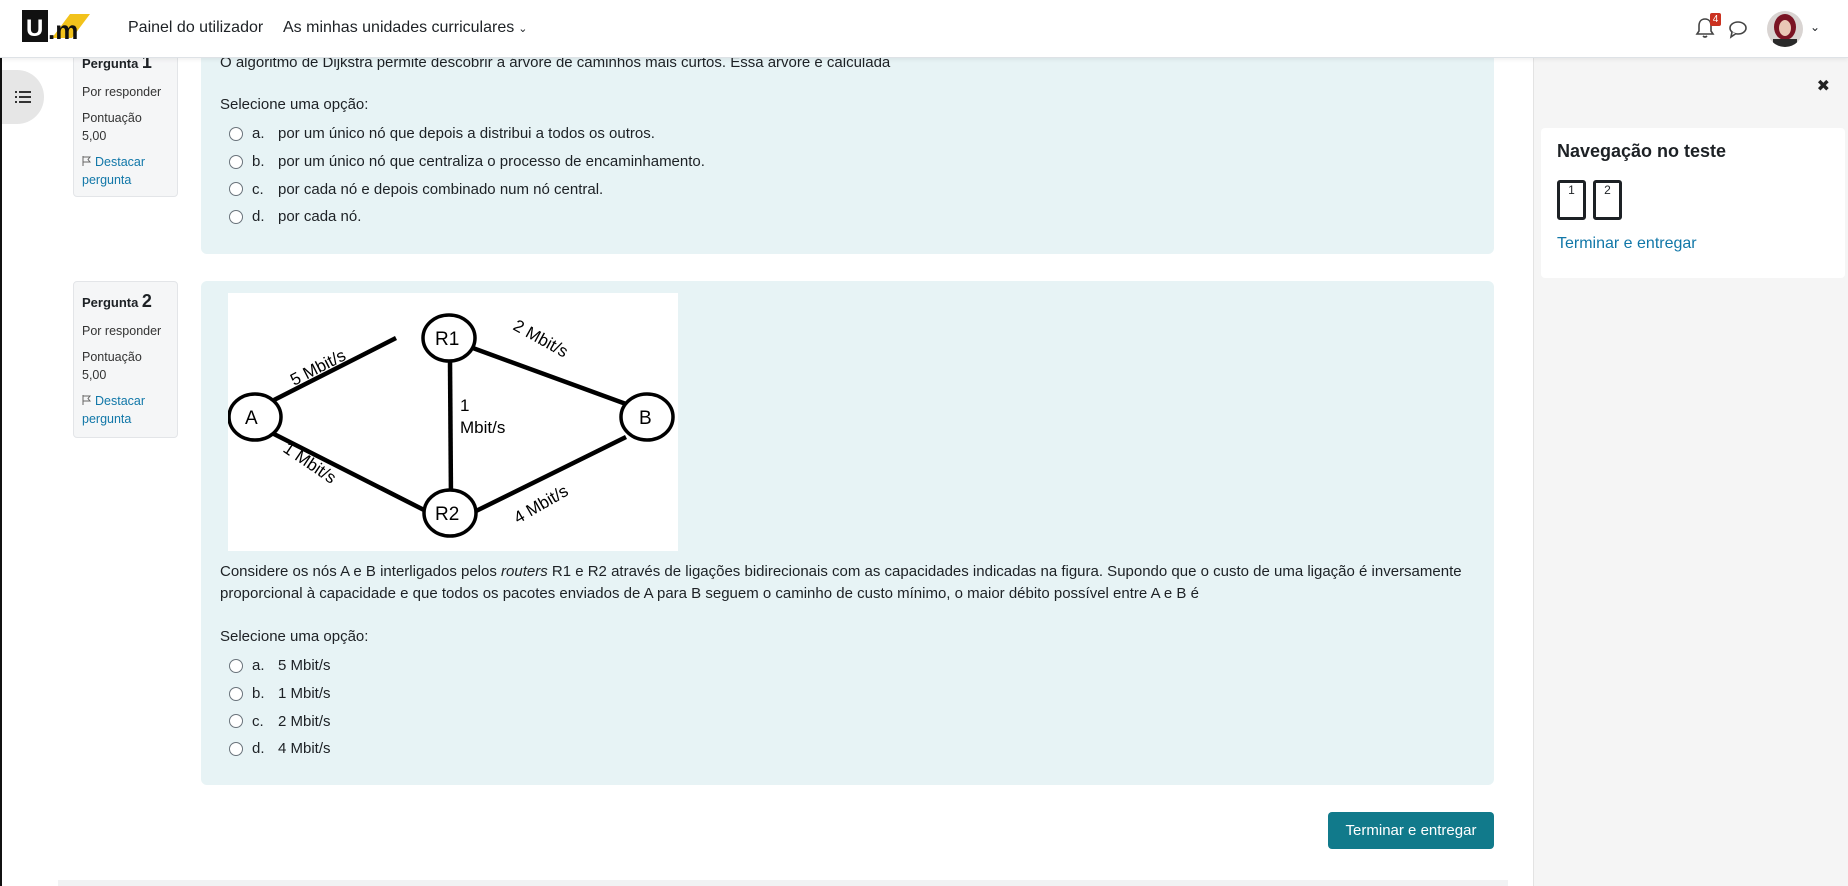 The height and width of the screenshot is (886, 1848). Describe the element at coordinates (645, 418) in the screenshot. I see `node-b-label: B` at that location.